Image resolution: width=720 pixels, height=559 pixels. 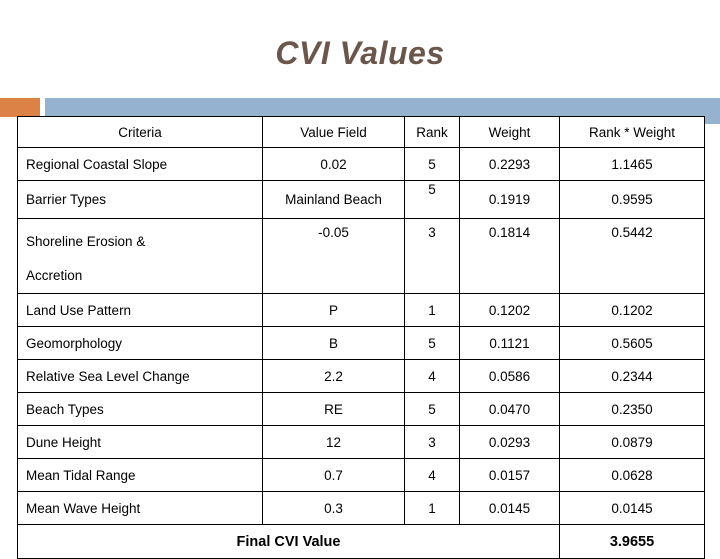 What do you see at coordinates (140, 343) in the screenshot?
I see `cell-criteria: Geomorphology` at bounding box center [140, 343].